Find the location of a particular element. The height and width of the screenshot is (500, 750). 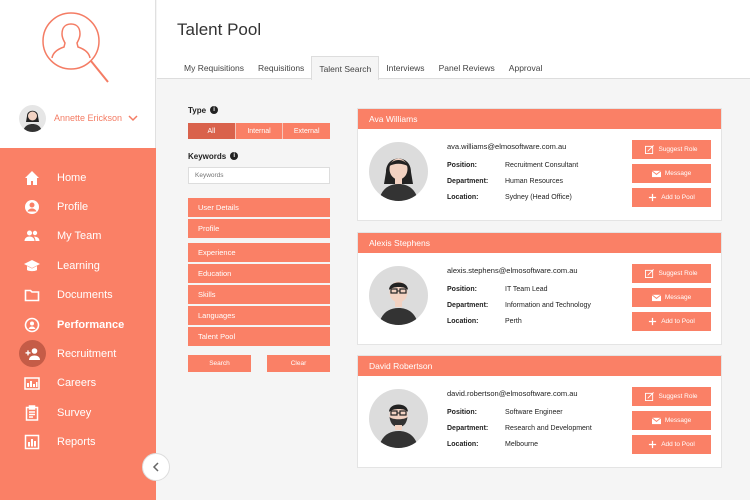

candidate-location-row: Location: Perth is located at coordinates (484, 321).